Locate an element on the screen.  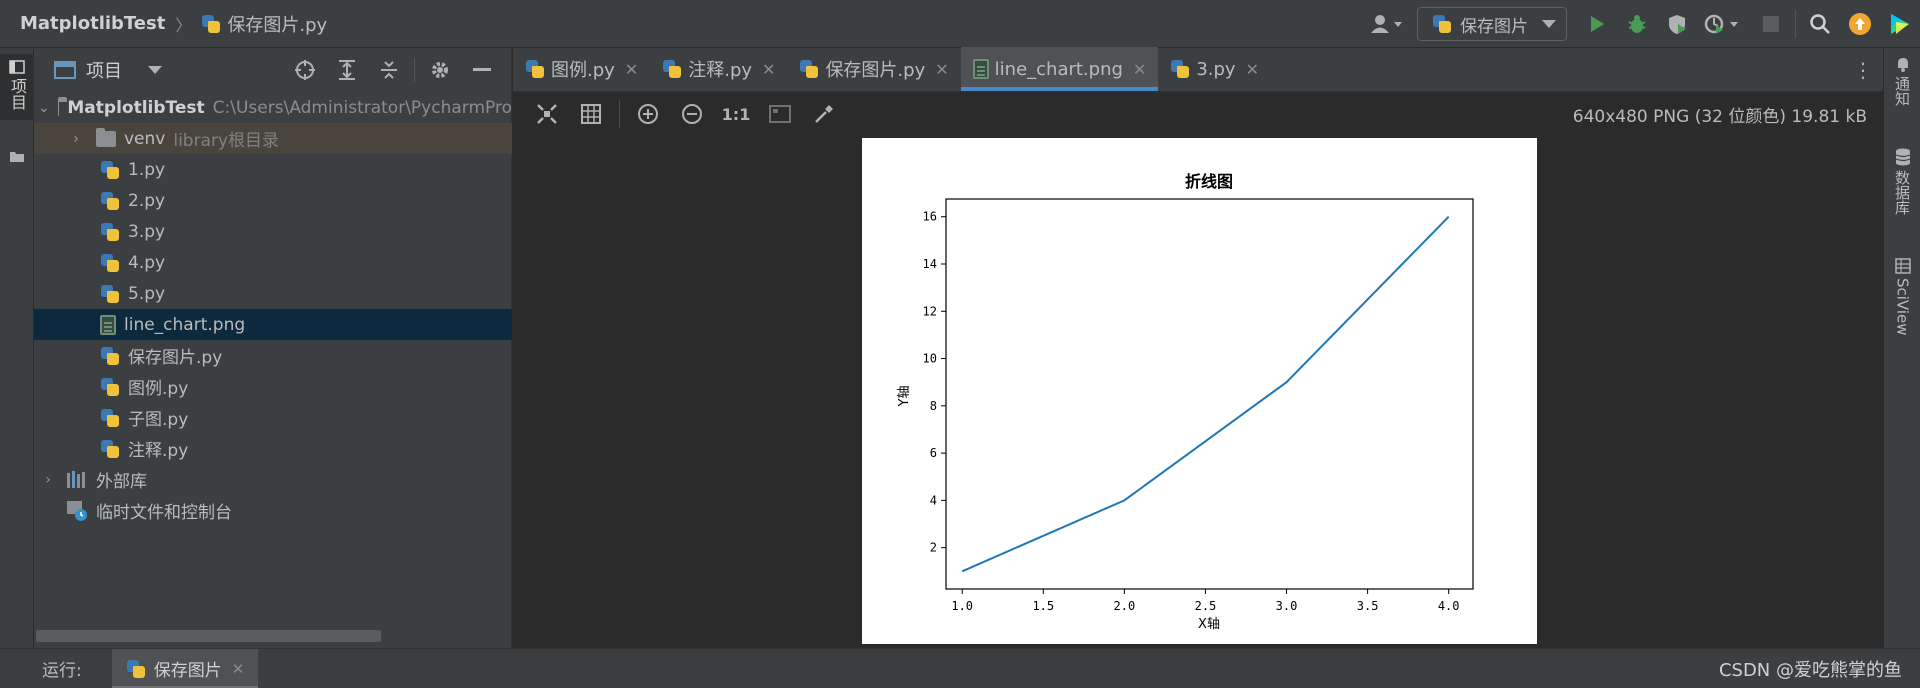
editor-tab: line_chart.png ✕ is located at coordinates (1059, 69).